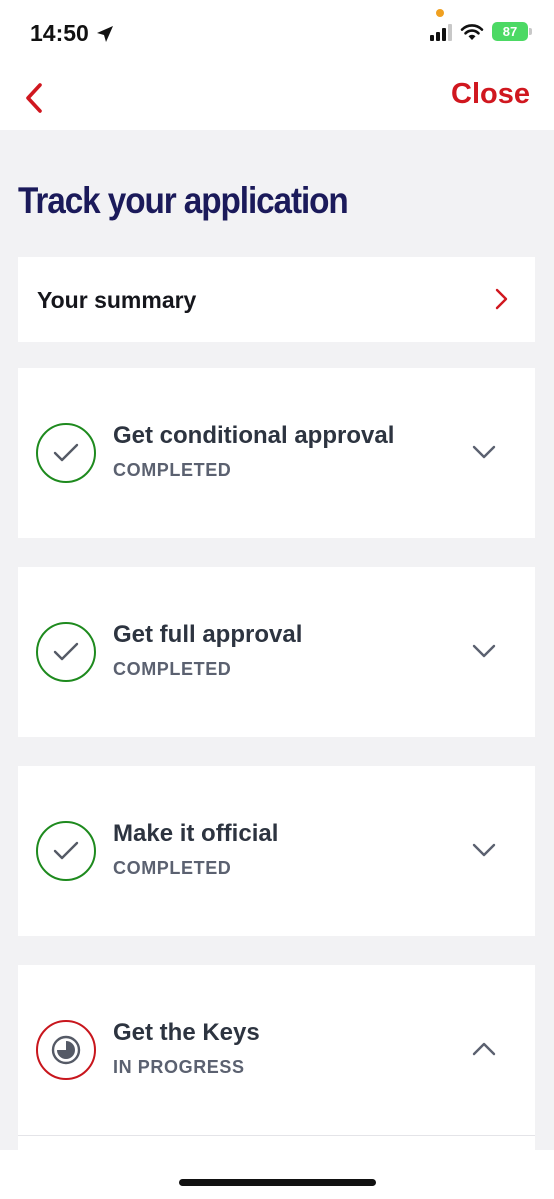  Describe the element at coordinates (208, 634) in the screenshot. I see `step-title: Get full approval` at that location.